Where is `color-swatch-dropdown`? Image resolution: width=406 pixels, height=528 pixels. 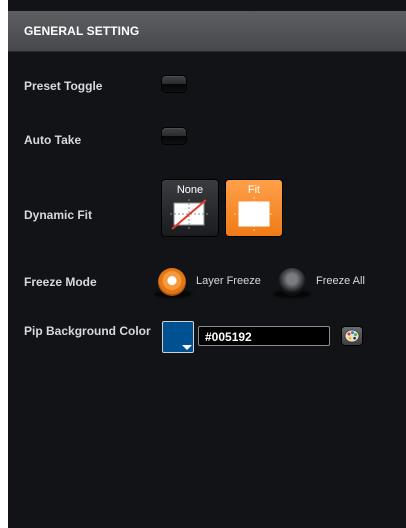
color-swatch-dropdown is located at coordinates (178, 337).